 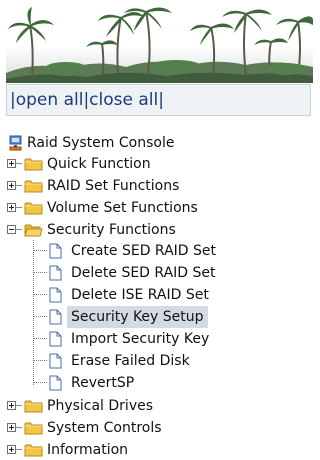 I want to click on tree-item-label: Physical Drives, so click(x=100, y=406).